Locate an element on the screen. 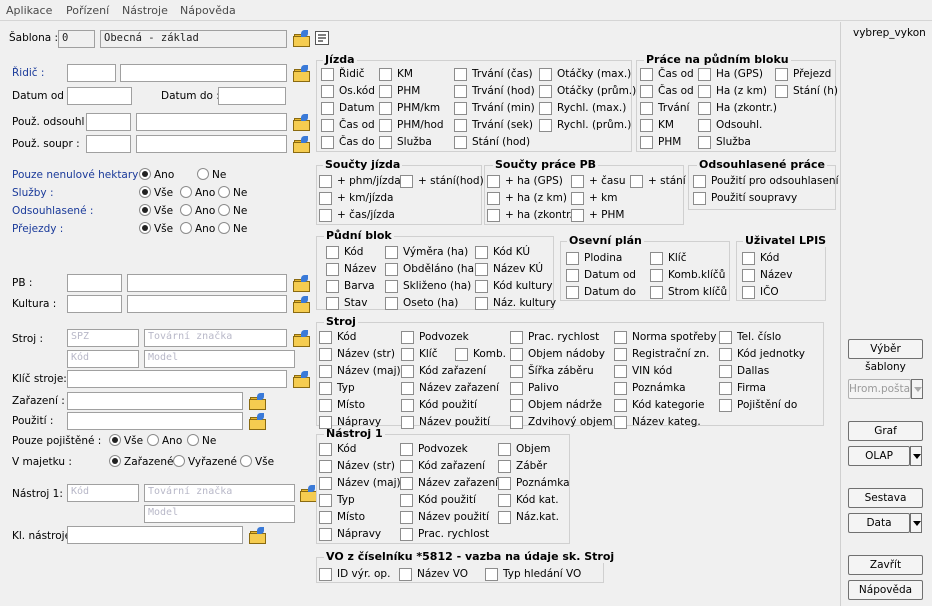 Image resolution: width=932 pixels, height=606 pixels. machine-code-input: Kód is located at coordinates (103, 359).